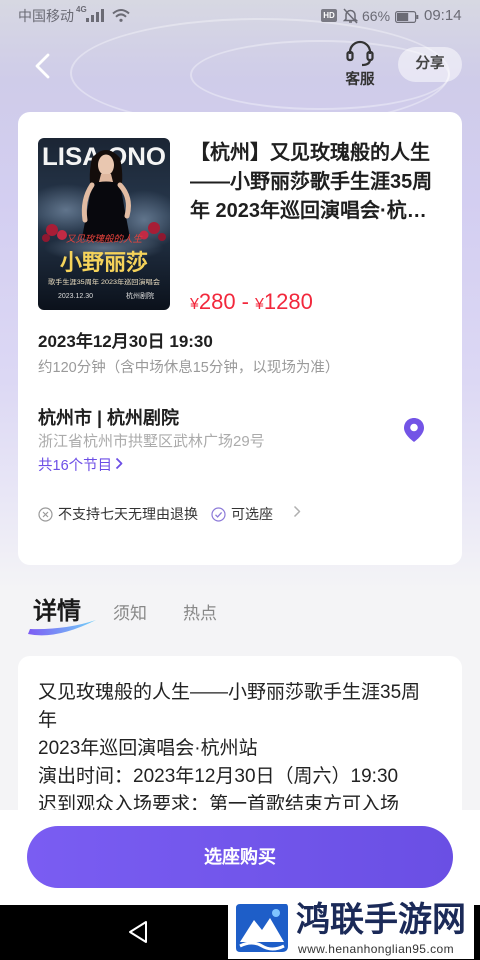 The image size is (480, 960). I want to click on circle-x-icon, so click(45, 514).